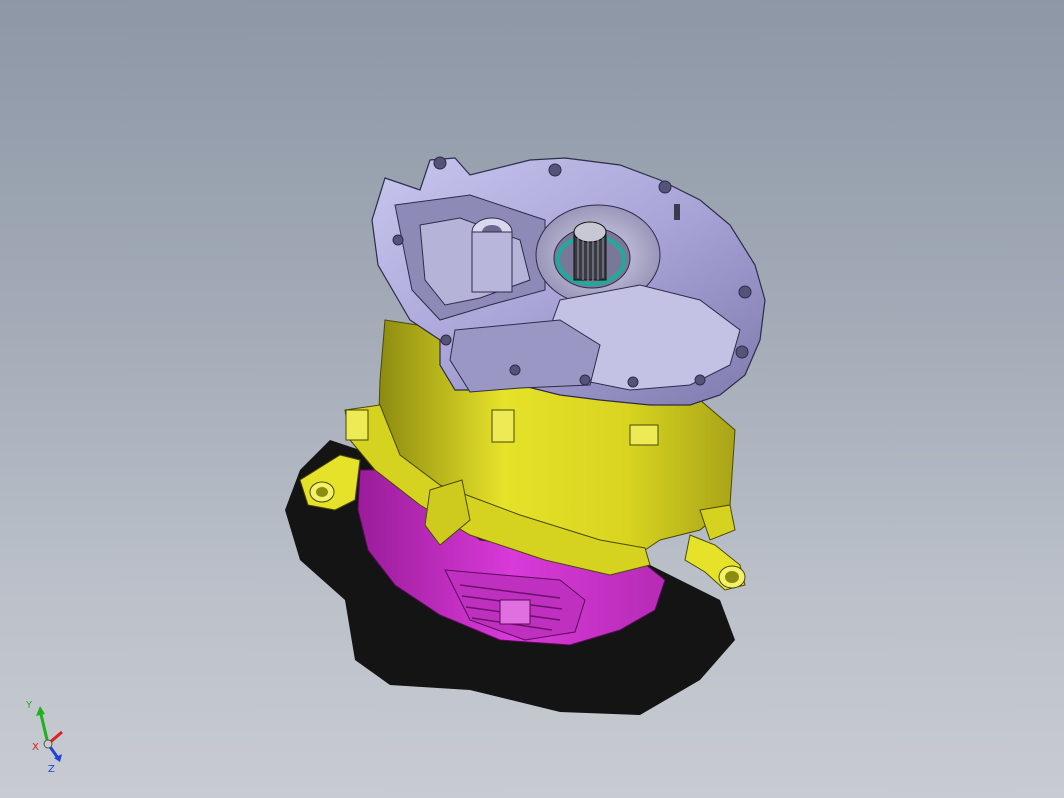 This screenshot has width=1064, height=798. I want to click on y-axis, so click(44, 727).